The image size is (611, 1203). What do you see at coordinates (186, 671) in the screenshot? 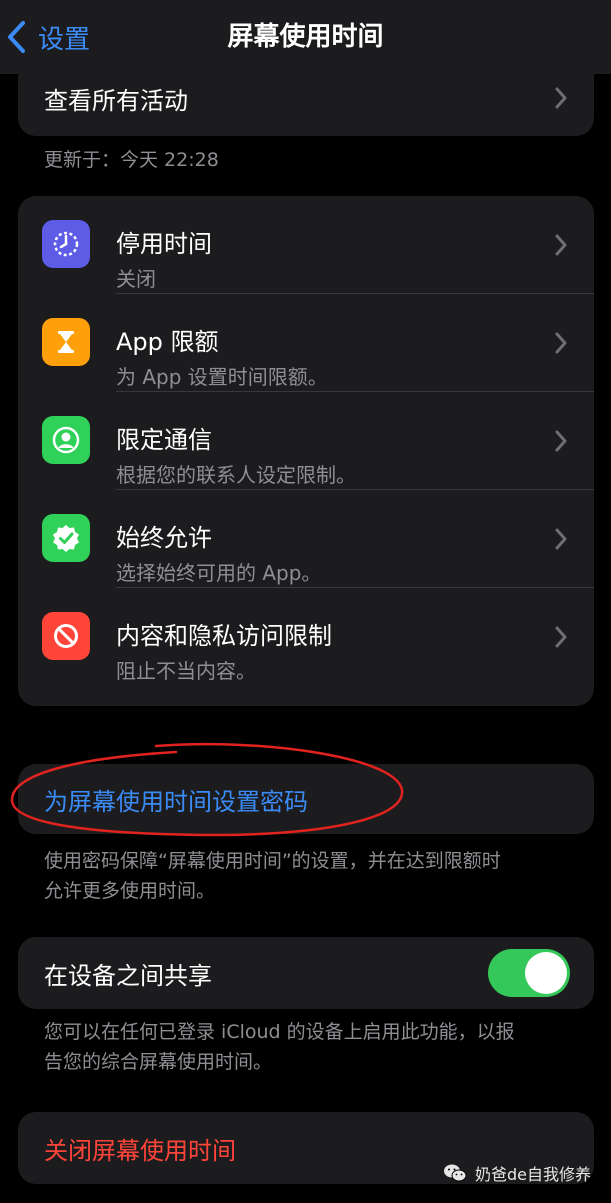
I see `list-item-subtitle: 阻止不当内容。` at bounding box center [186, 671].